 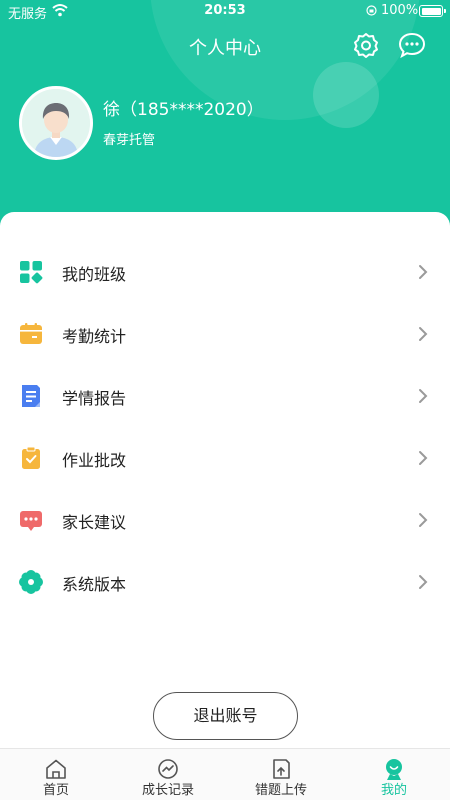 I want to click on tab-mine: 我的, so click(x=394, y=774).